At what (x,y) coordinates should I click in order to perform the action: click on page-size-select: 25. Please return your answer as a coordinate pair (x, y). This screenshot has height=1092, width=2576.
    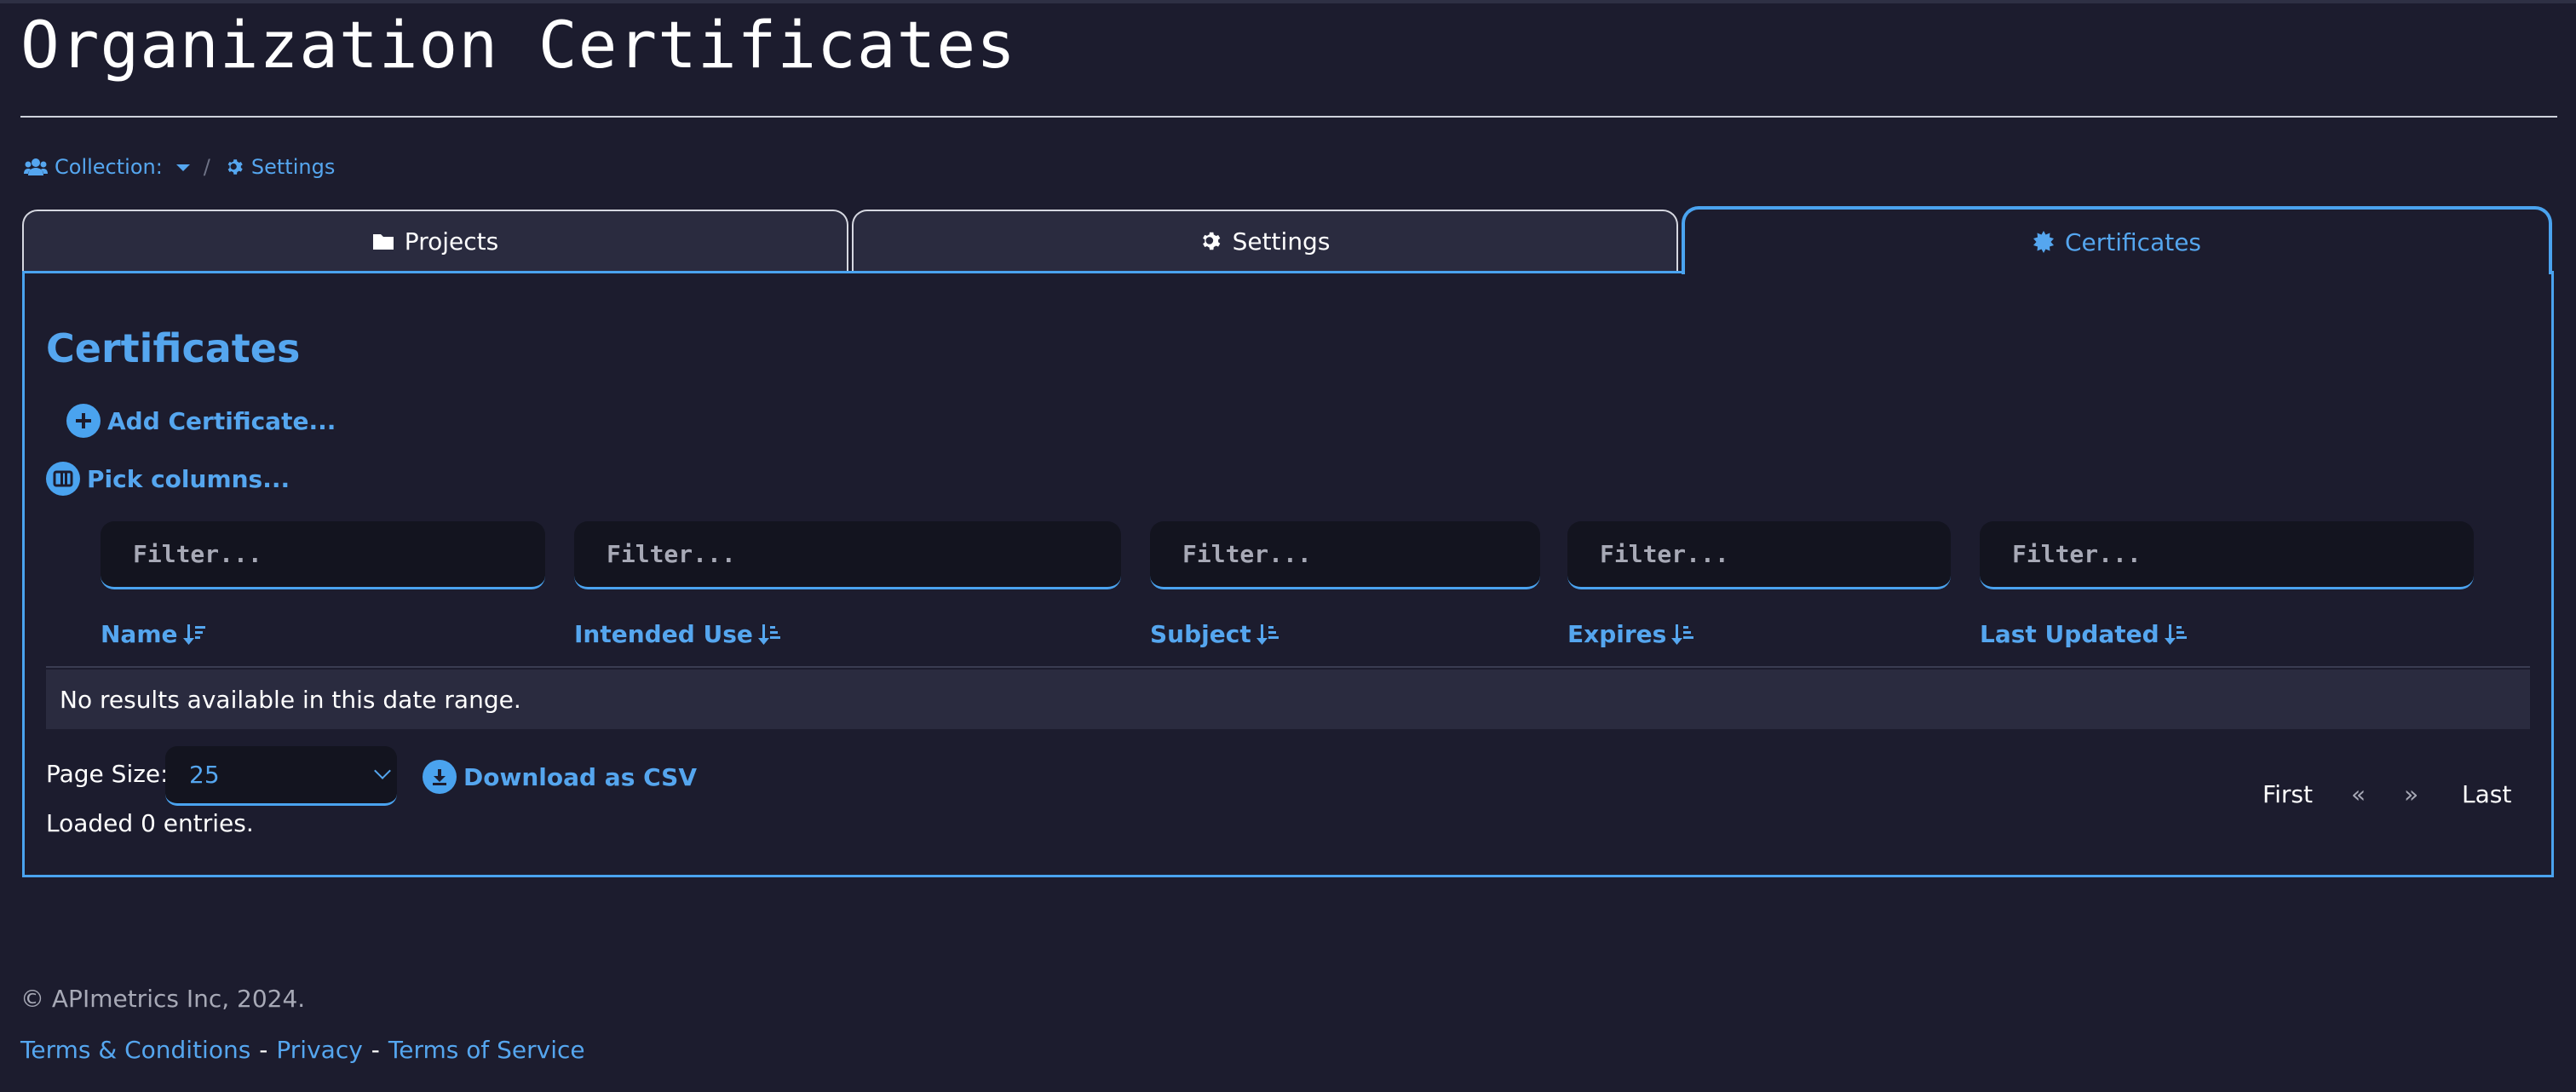
    Looking at the image, I should click on (281, 776).